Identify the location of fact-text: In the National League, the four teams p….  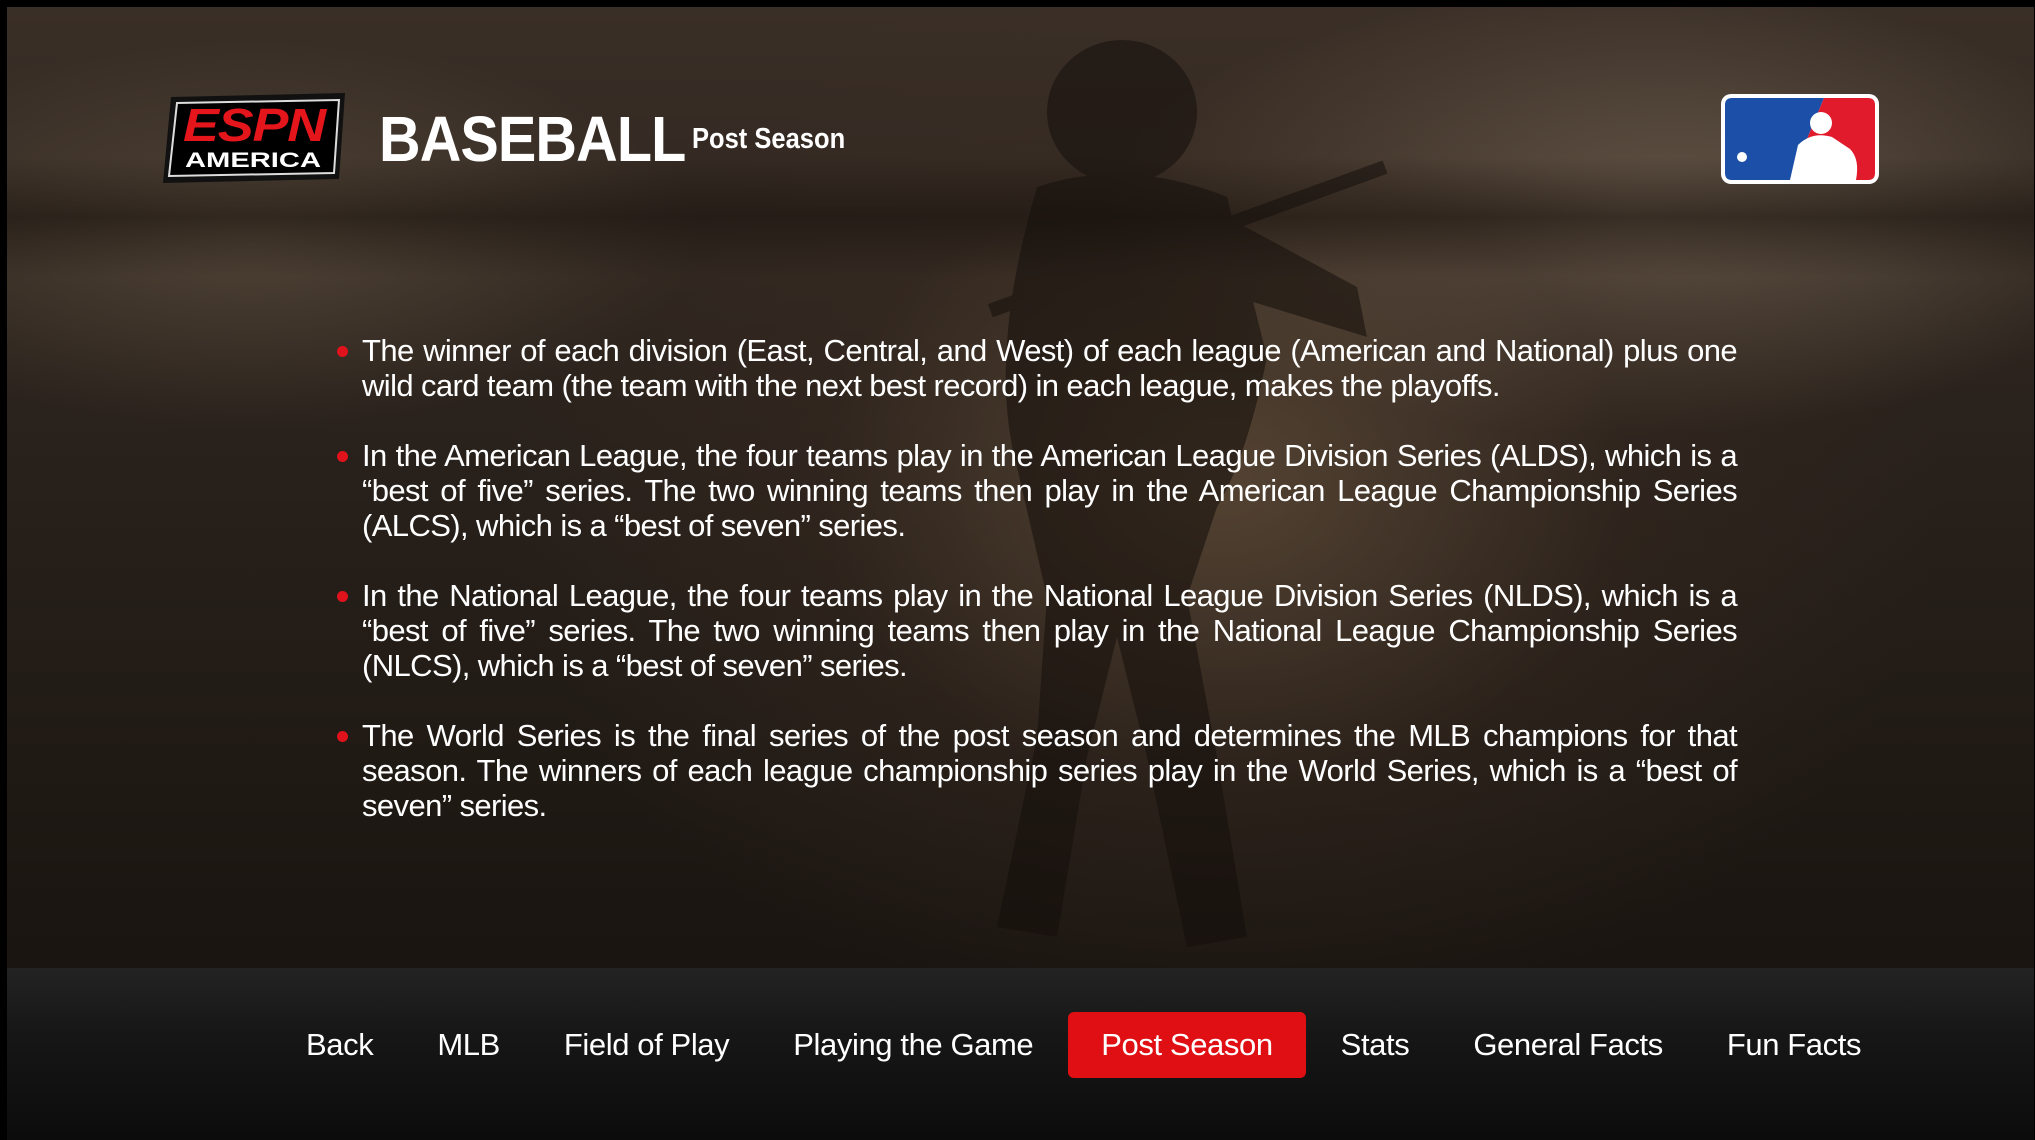
(1050, 630).